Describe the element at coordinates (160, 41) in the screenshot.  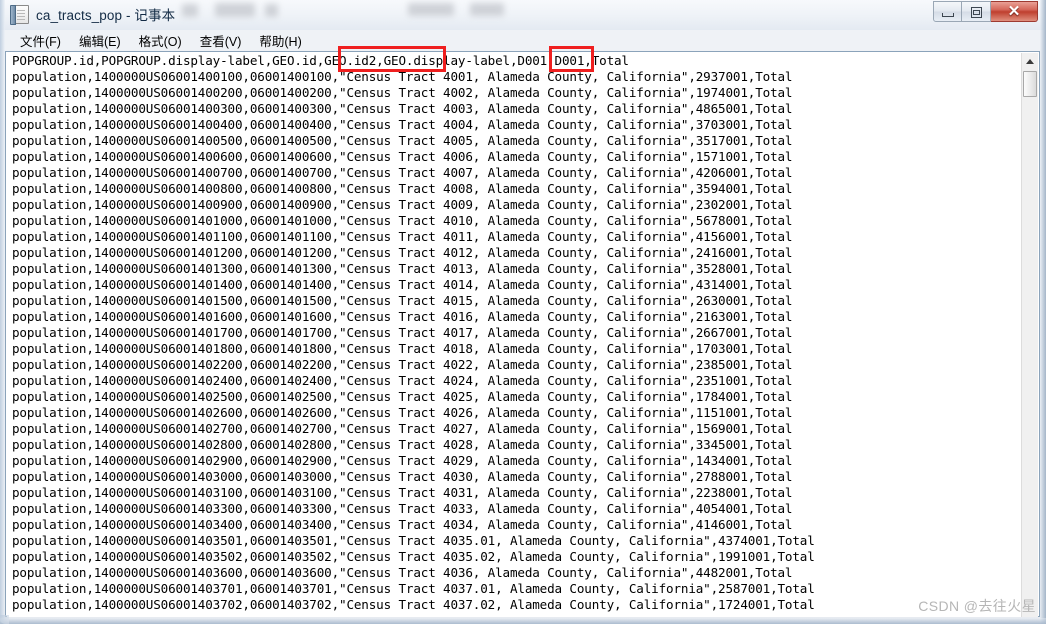
I see `menu-format: 格式(O)` at that location.